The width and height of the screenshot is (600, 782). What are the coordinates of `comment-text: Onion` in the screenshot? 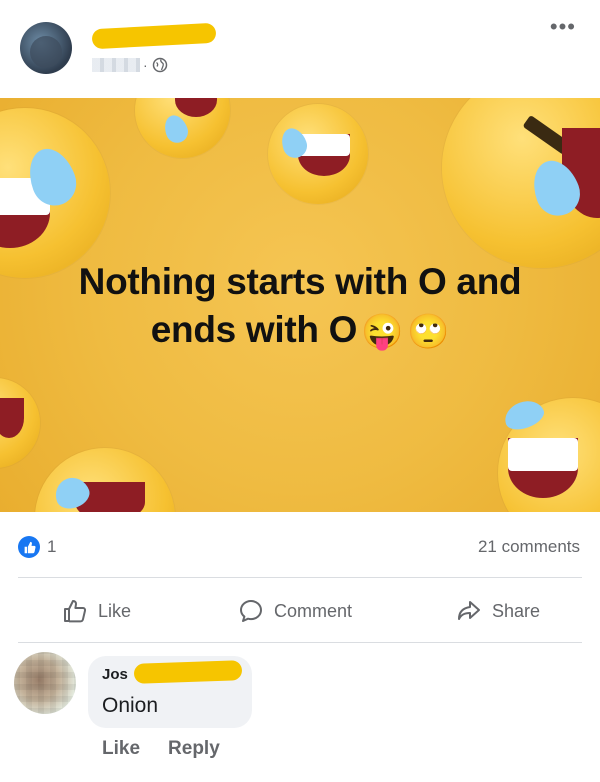 It's located at (130, 705).